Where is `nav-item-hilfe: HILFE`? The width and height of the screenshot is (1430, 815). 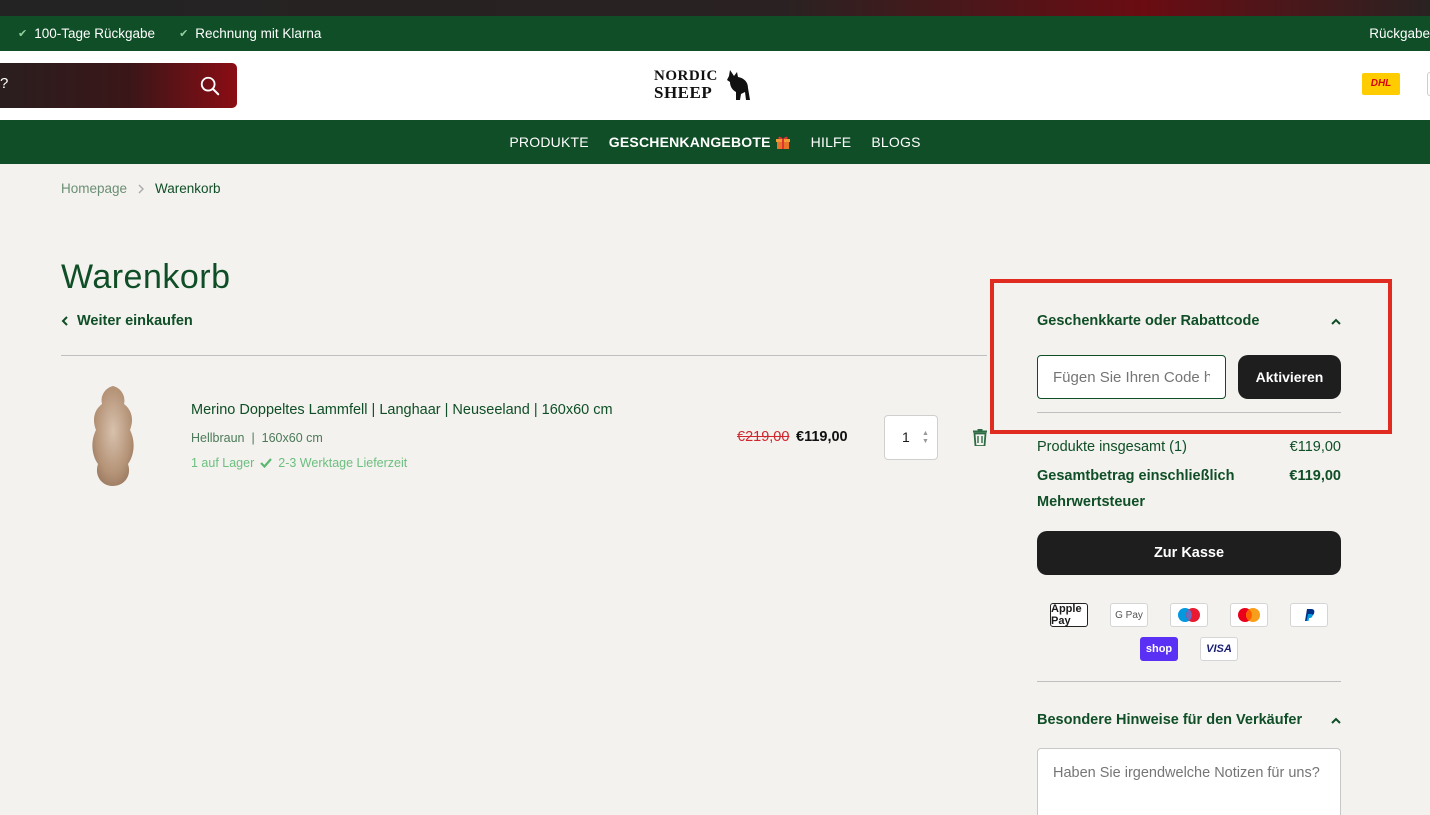
nav-item-hilfe: HILFE is located at coordinates (831, 142).